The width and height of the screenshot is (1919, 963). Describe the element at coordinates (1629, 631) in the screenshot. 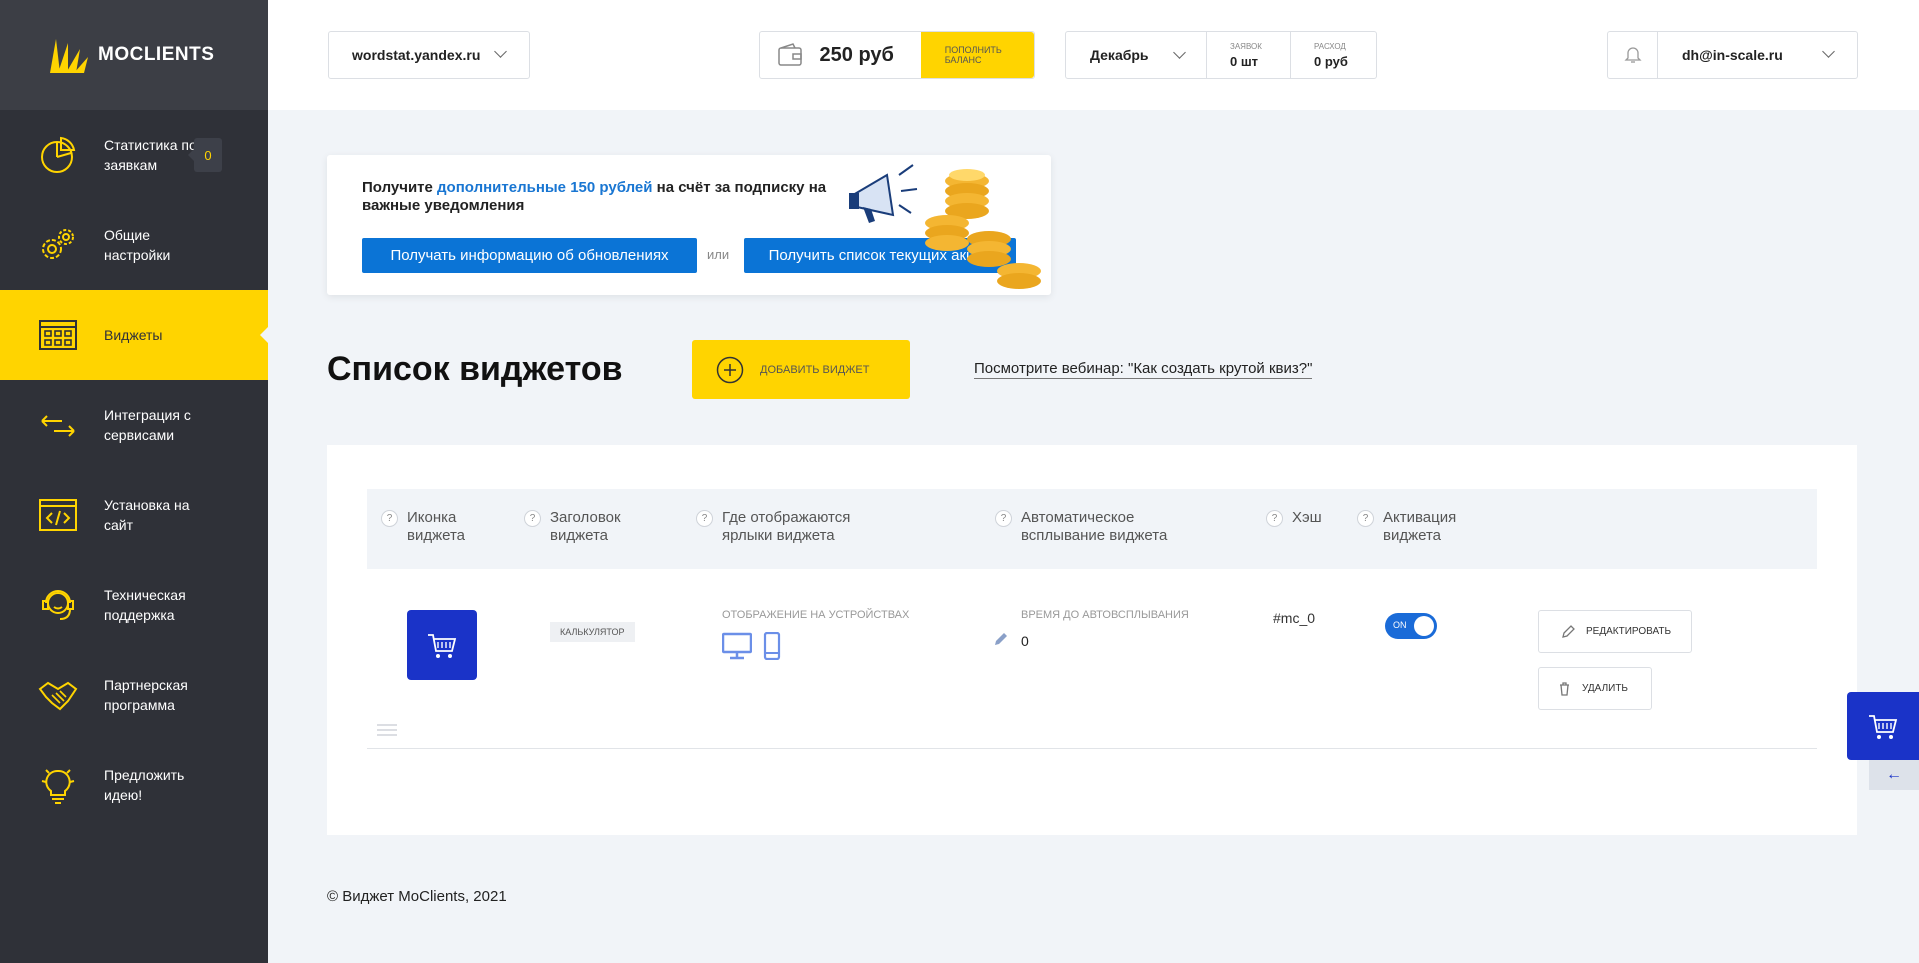

I see `edit-widget-label: Редактировать` at that location.